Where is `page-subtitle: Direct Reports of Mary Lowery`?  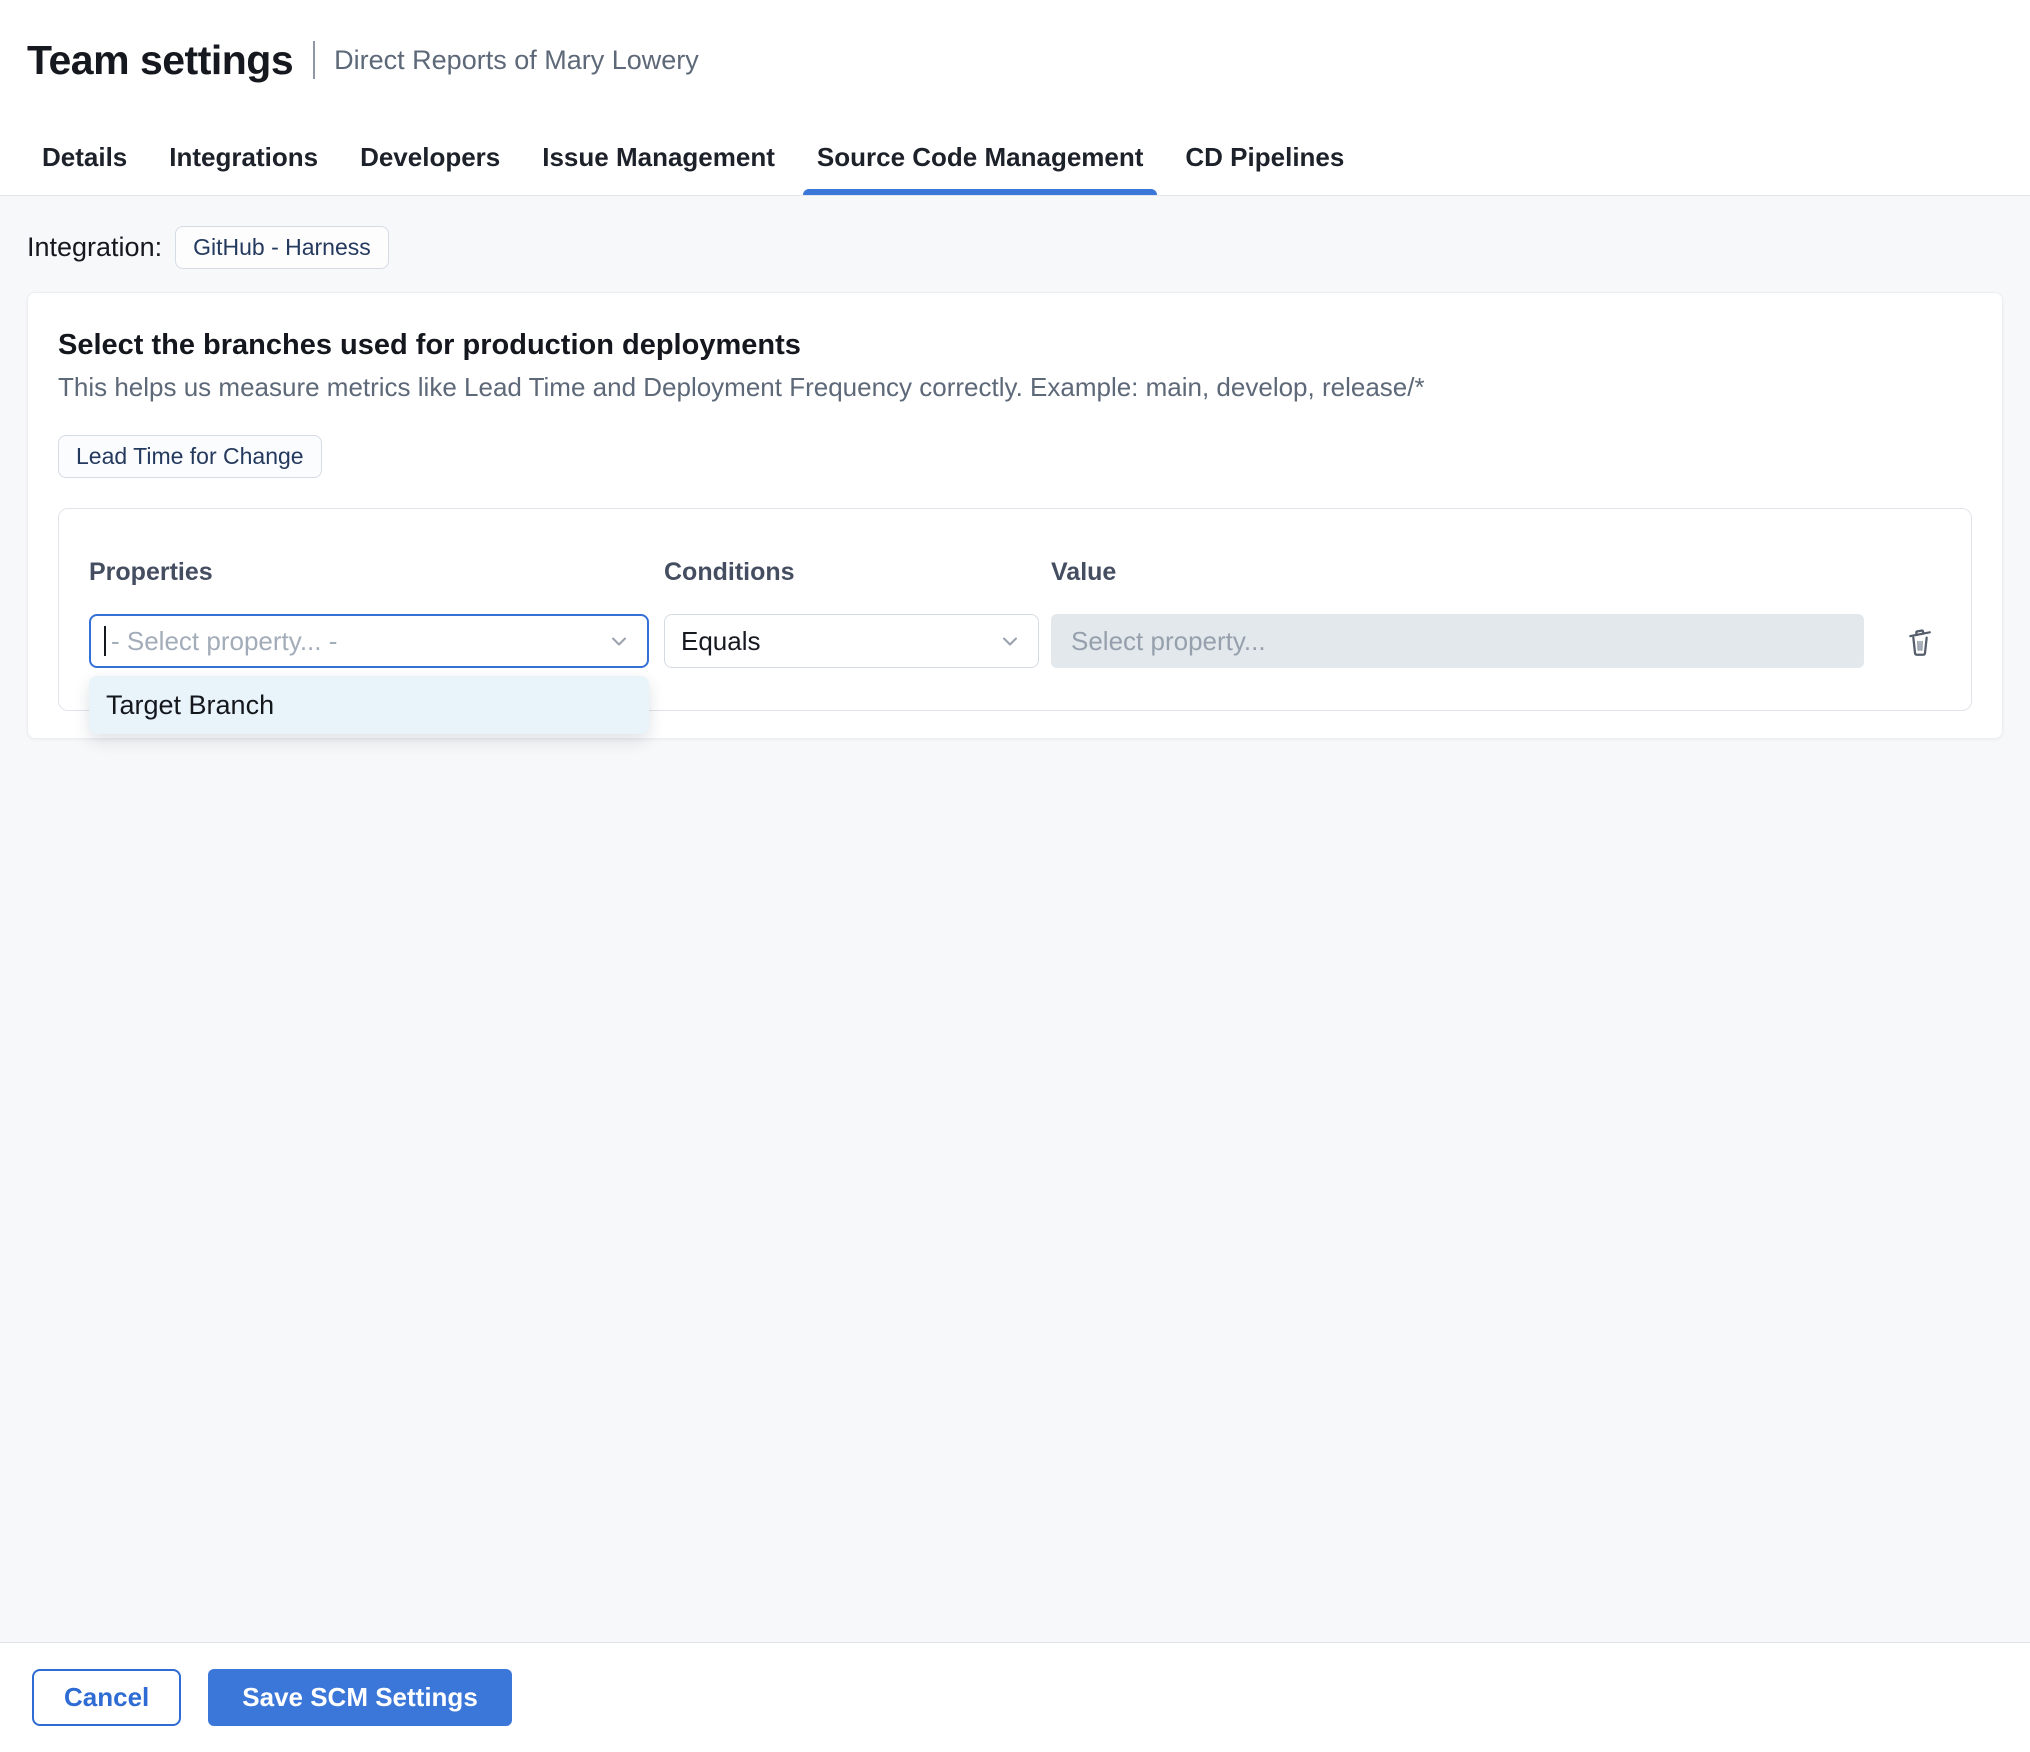 page-subtitle: Direct Reports of Mary Lowery is located at coordinates (516, 59).